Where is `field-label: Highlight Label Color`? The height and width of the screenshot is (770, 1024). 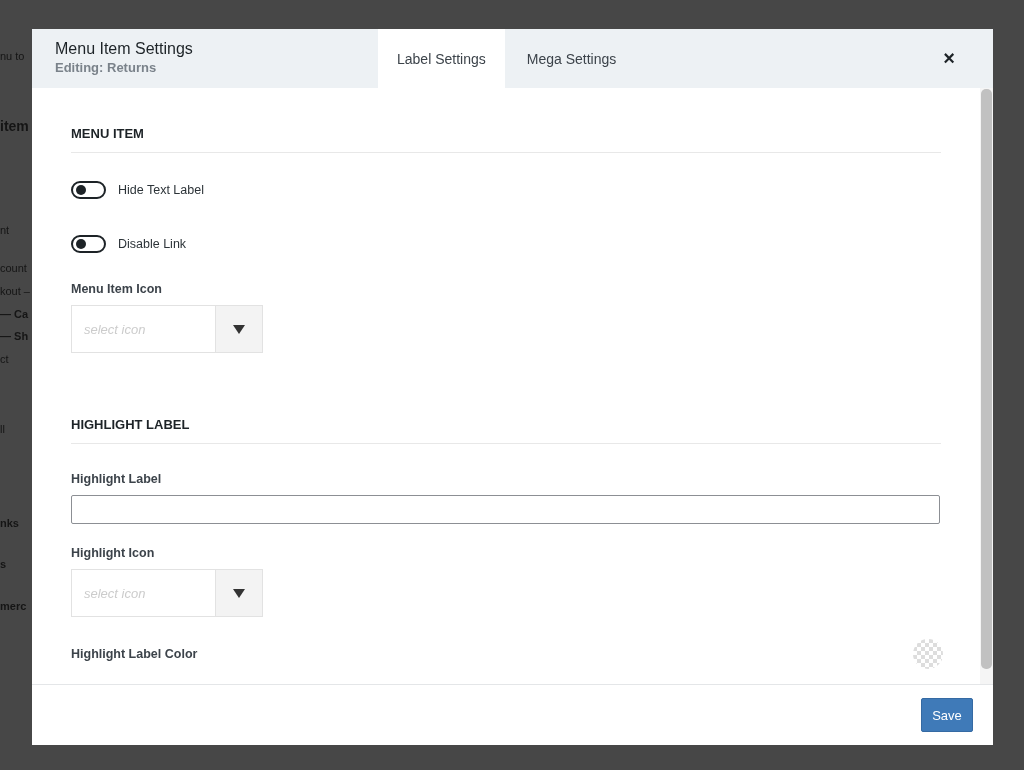
field-label: Highlight Label Color is located at coordinates (134, 654).